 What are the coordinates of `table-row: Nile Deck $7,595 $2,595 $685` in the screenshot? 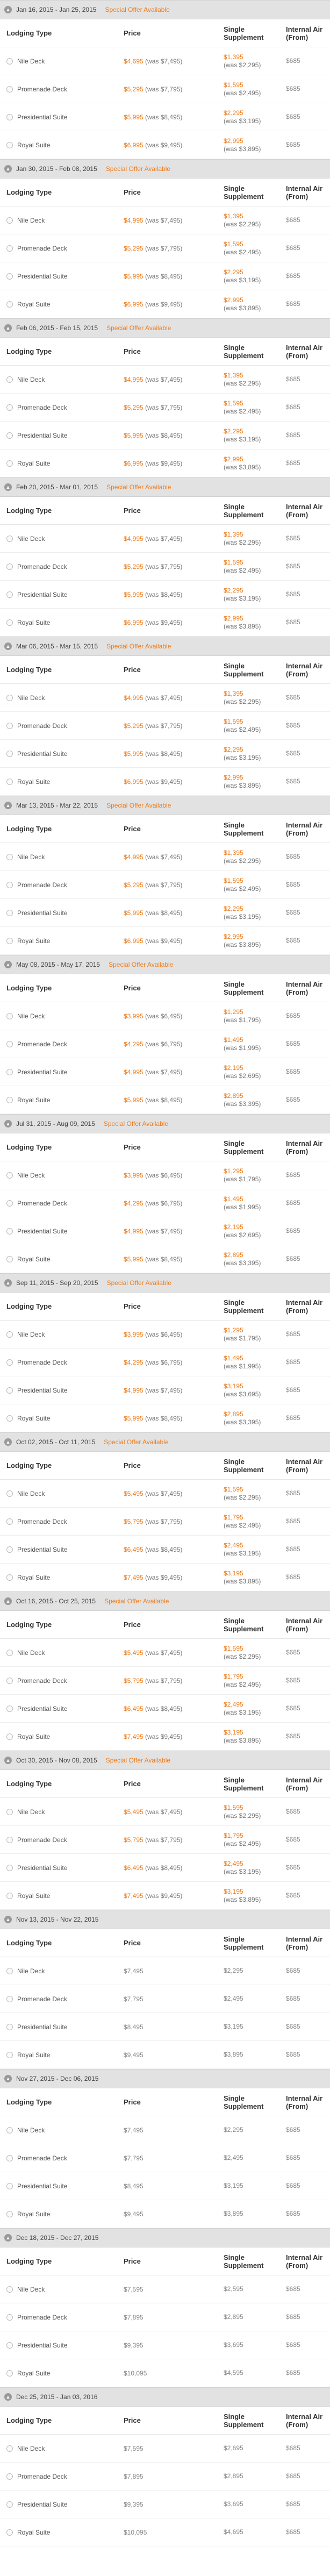 It's located at (165, 2289).